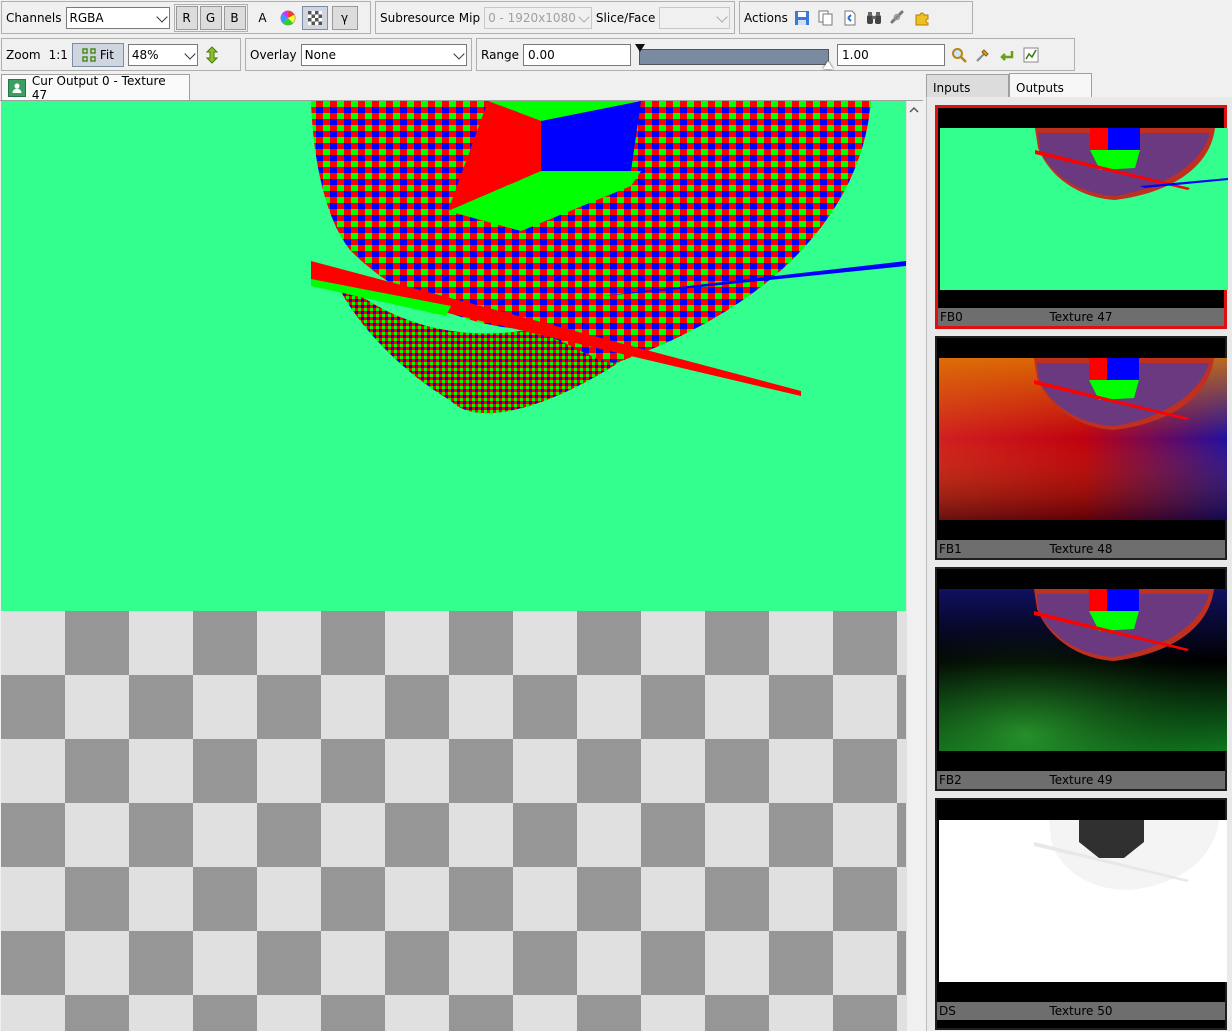 This screenshot has width=1232, height=1031. What do you see at coordinates (952, 88) in the screenshot?
I see `tab-inputs-label: Inputs` at bounding box center [952, 88].